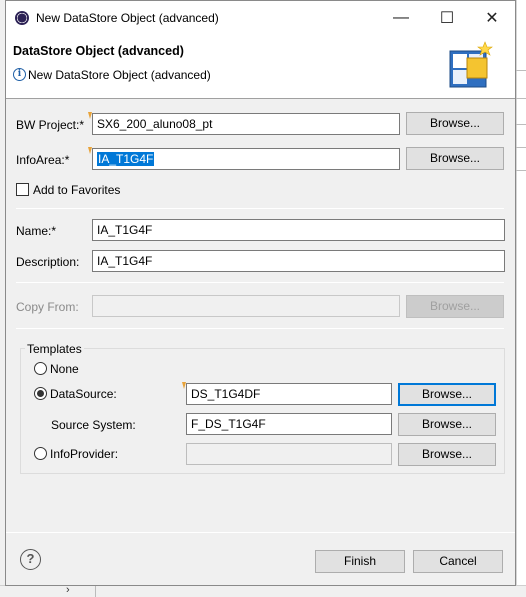 This screenshot has width=526, height=597. I want to click on cancel-button: Cancel, so click(458, 561).